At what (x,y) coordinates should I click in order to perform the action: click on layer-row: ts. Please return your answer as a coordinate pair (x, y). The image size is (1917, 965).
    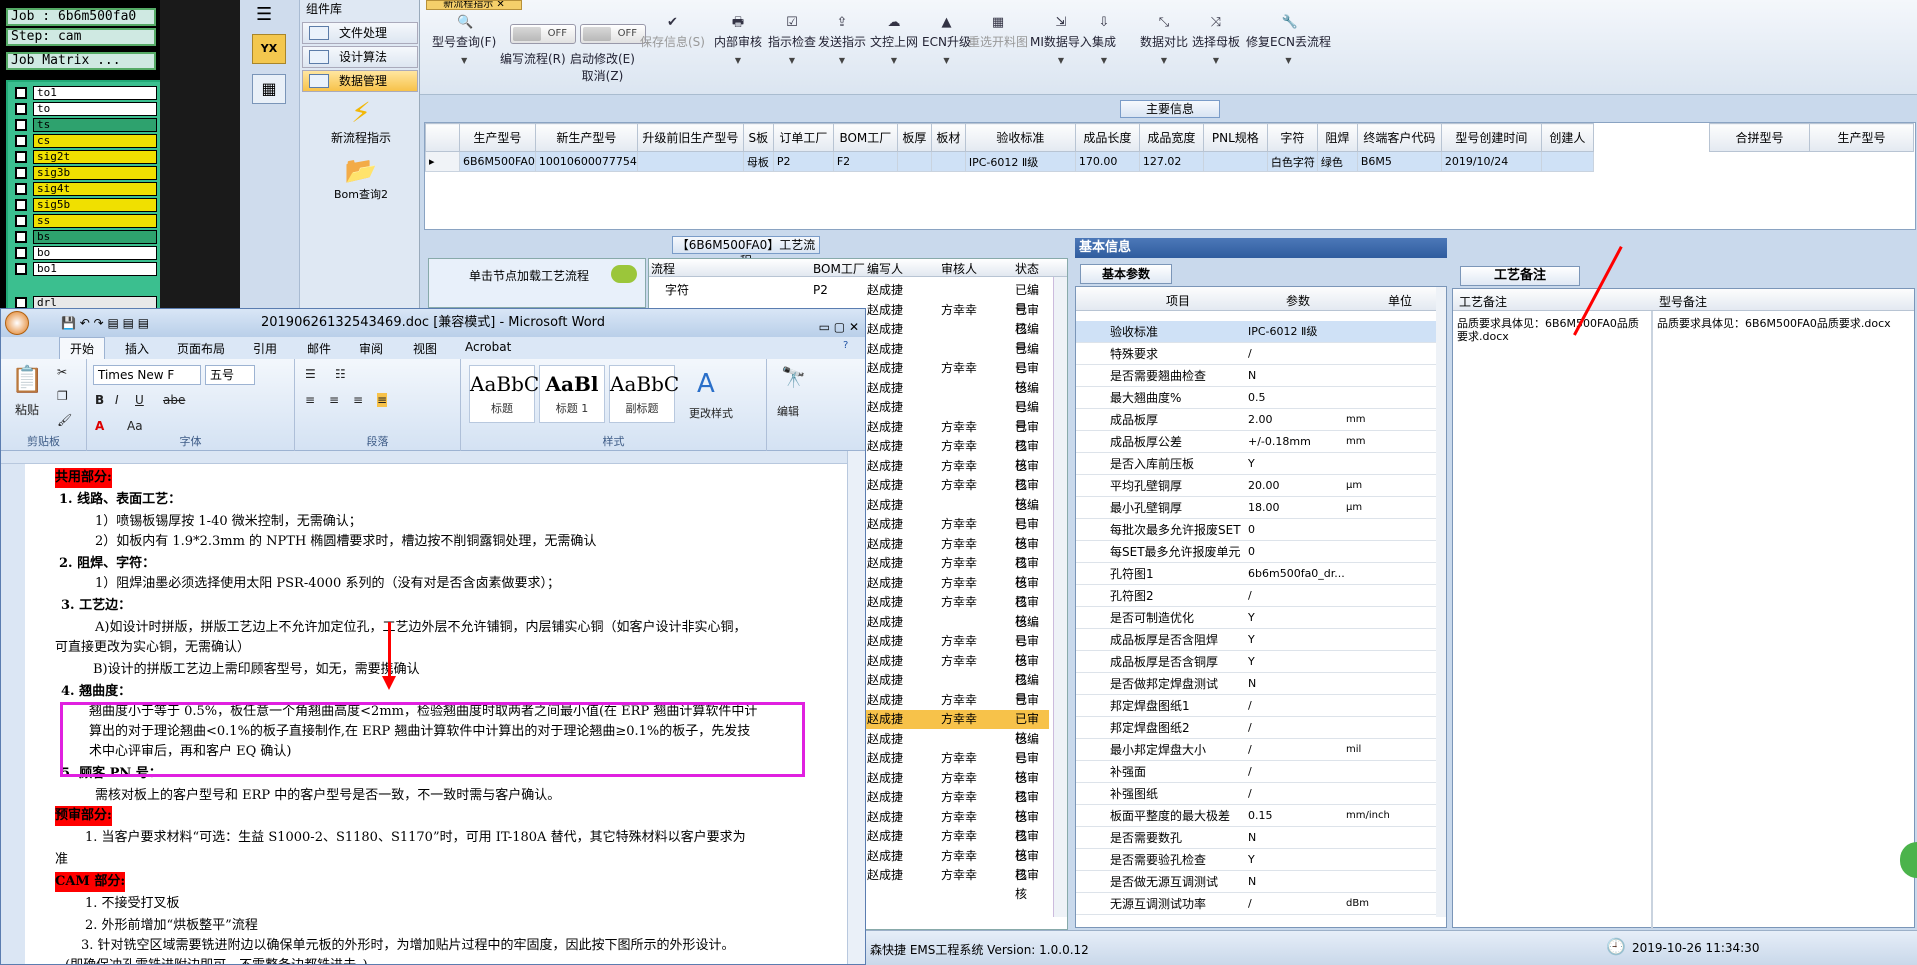
    Looking at the image, I should click on (84, 125).